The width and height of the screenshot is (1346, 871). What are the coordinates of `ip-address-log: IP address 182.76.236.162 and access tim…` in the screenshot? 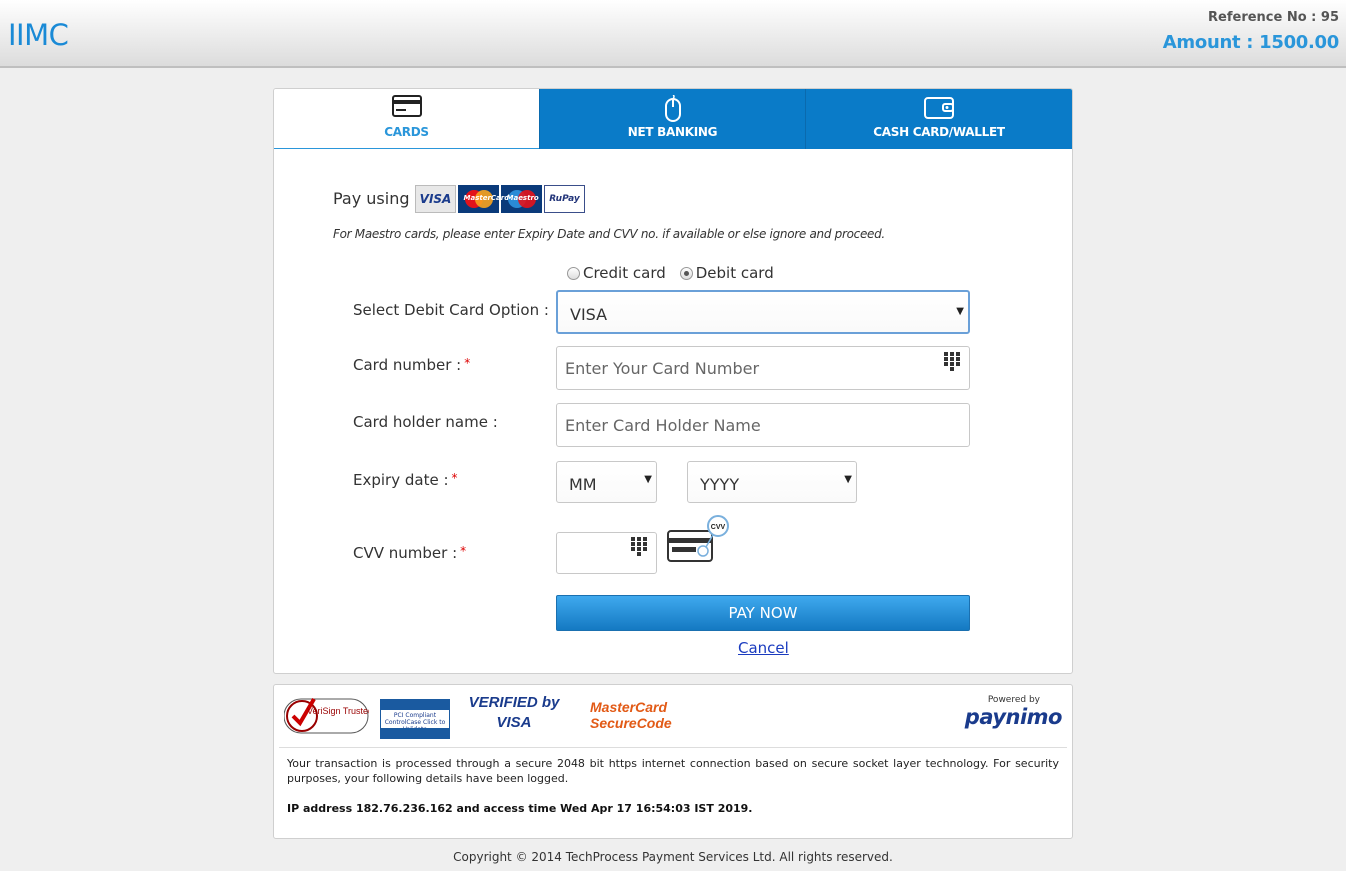 It's located at (520, 808).